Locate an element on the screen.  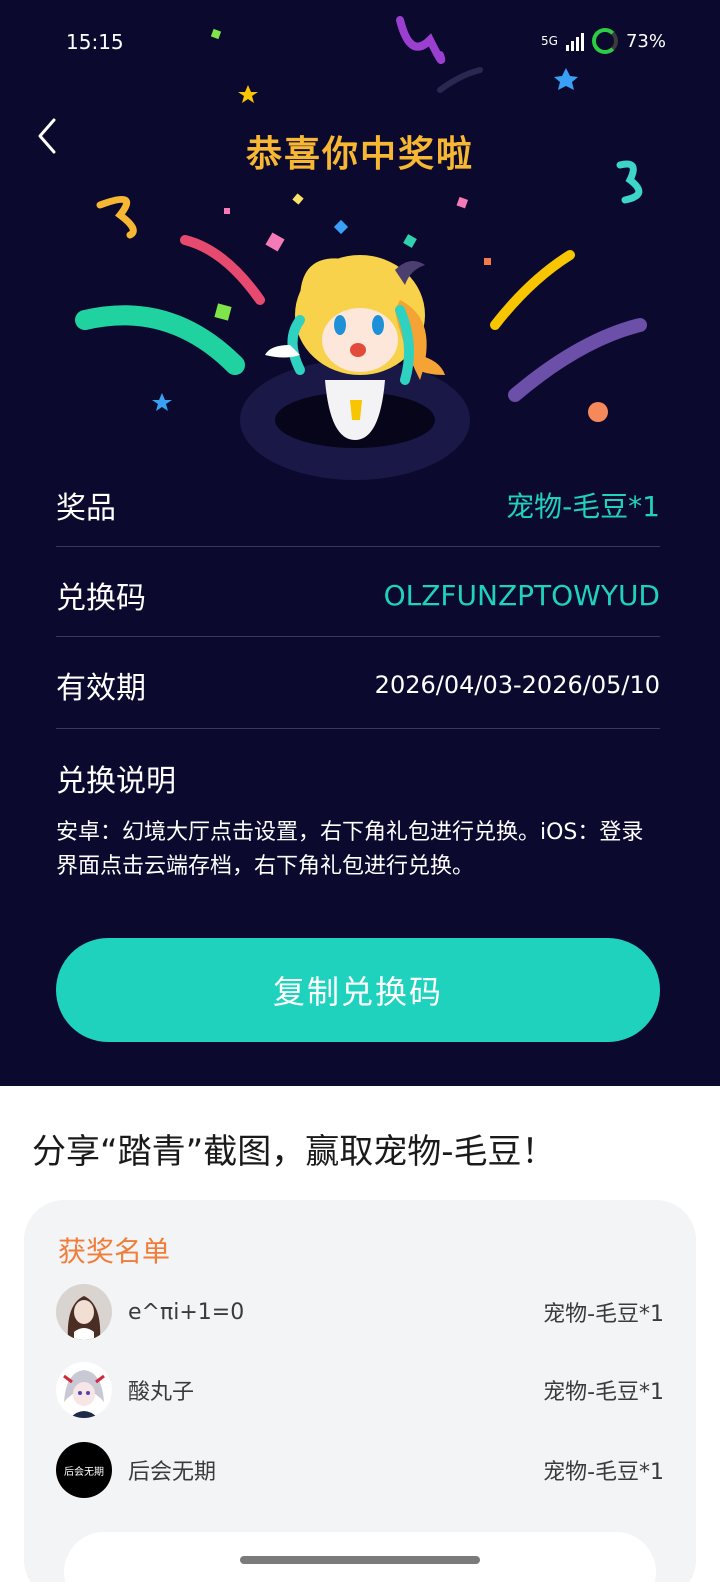
status-bar: 15:15 5G 73% is located at coordinates (360, 42).